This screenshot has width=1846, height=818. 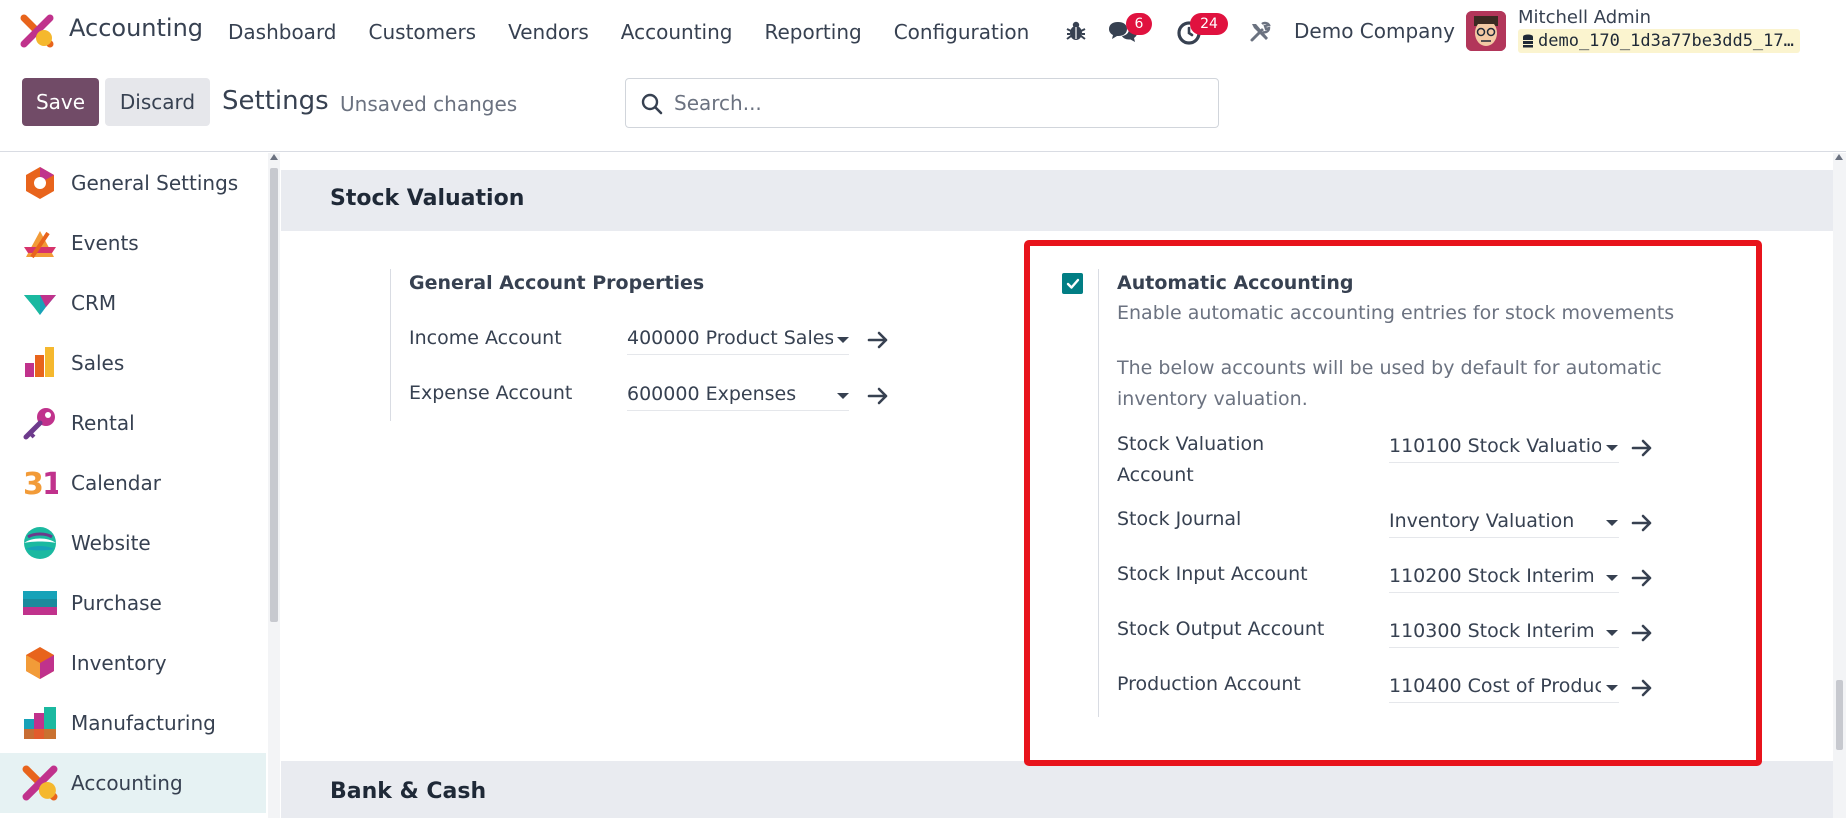 I want to click on inventory-icon, so click(x=40, y=663).